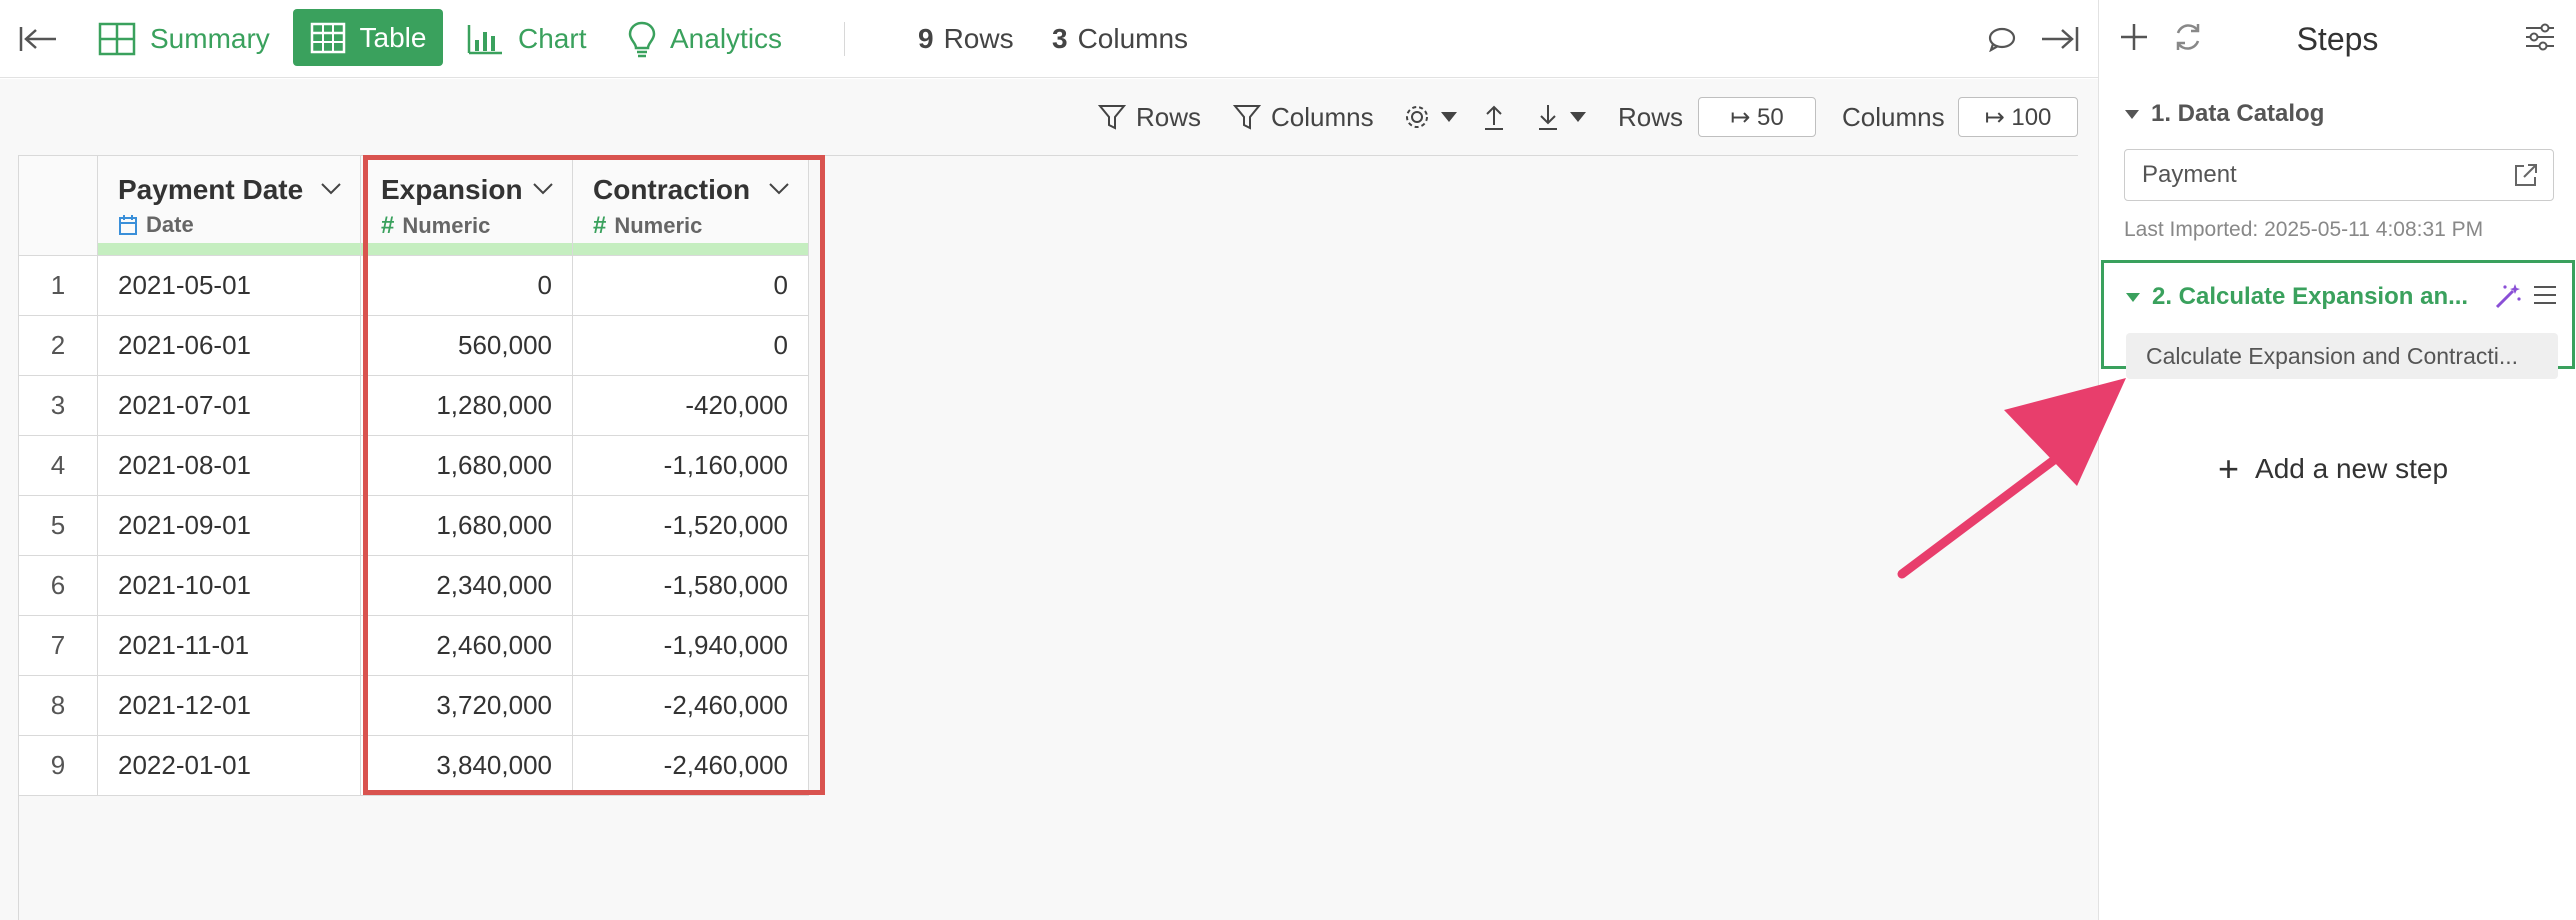 The height and width of the screenshot is (920, 2576). What do you see at coordinates (552, 38) in the screenshot?
I see `tab-chart-label: Chart` at bounding box center [552, 38].